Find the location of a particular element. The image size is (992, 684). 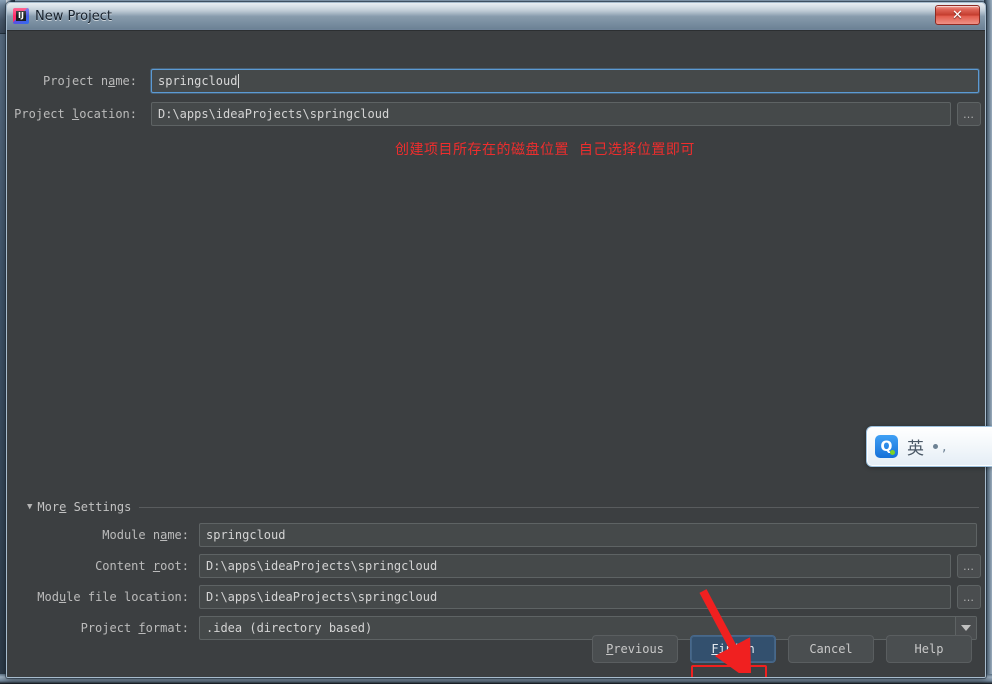

ime-language-mode-button: 英 is located at coordinates (915, 446).